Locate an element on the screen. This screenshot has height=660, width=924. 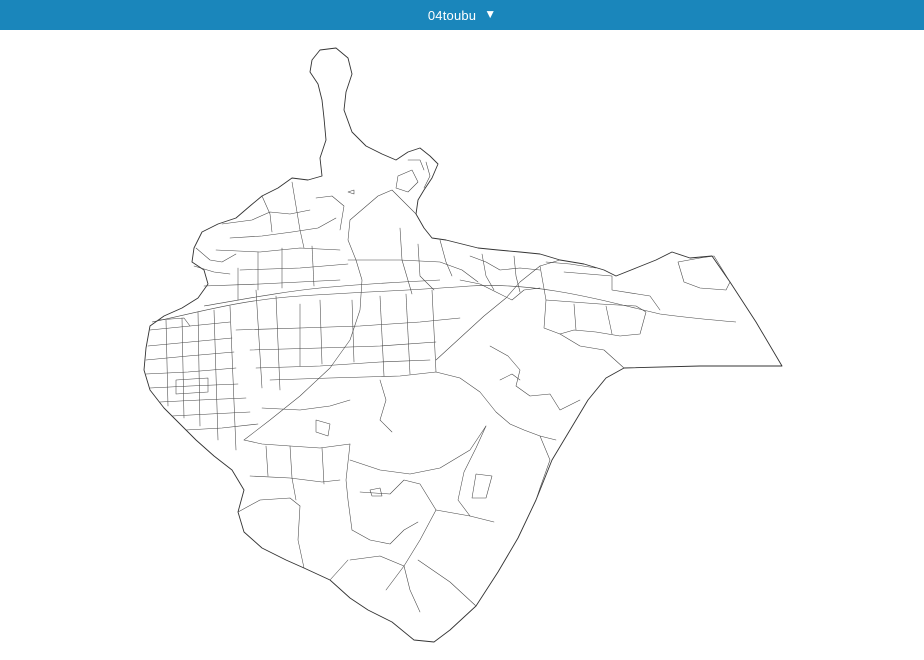
layer-selector: 04toubu ▼ is located at coordinates (462, 15).